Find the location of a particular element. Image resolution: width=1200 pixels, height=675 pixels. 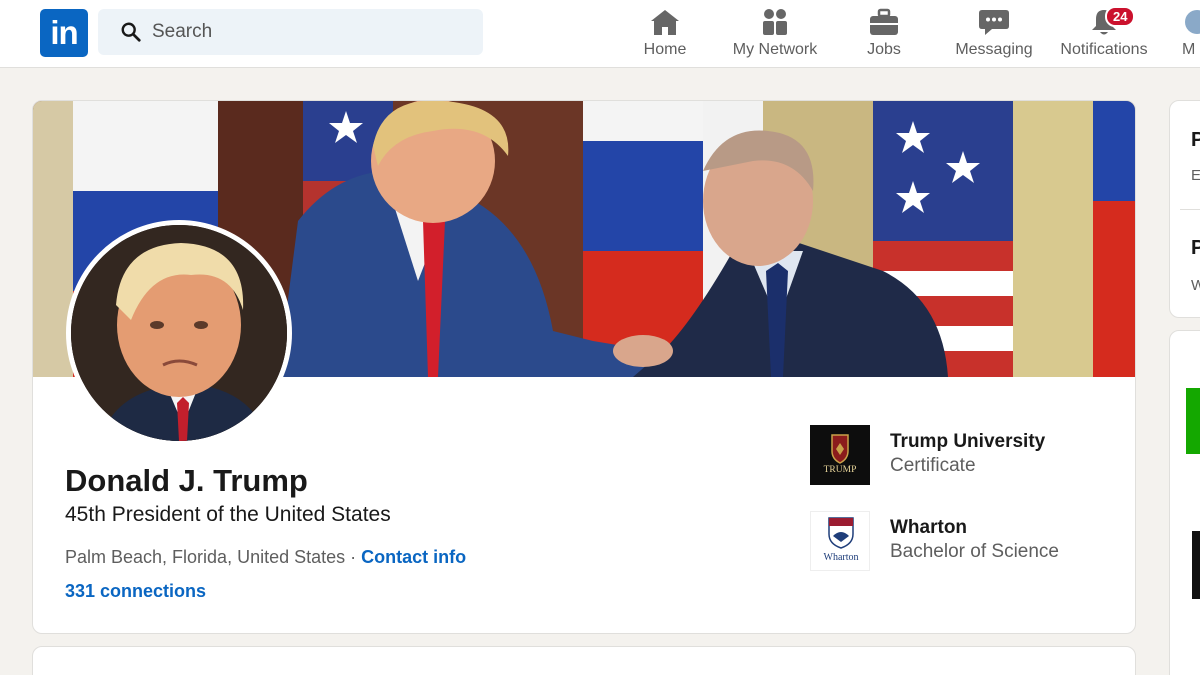

education-item-wharton: Wharton Wharton Bachelor of Science is located at coordinates (960, 541).